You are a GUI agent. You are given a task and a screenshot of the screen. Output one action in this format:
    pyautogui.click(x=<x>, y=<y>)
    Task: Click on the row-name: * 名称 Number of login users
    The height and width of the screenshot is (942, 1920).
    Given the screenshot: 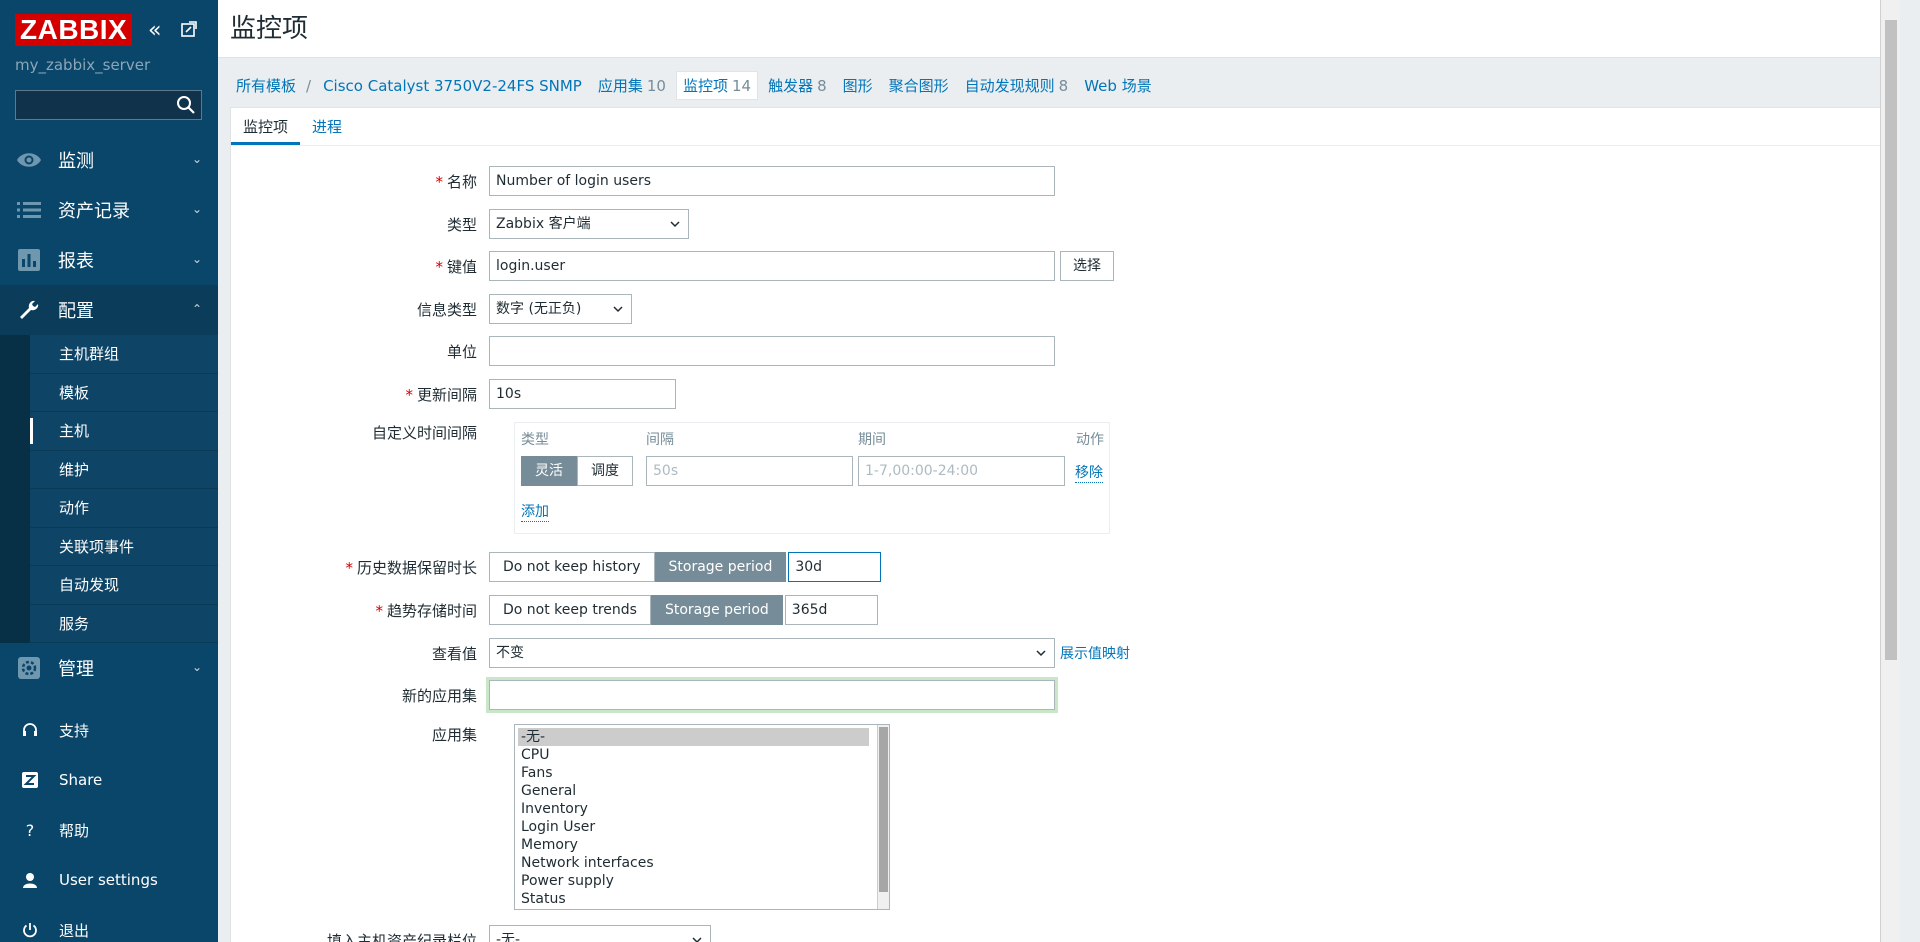 What is the action you would take?
    pyautogui.click(x=643, y=181)
    